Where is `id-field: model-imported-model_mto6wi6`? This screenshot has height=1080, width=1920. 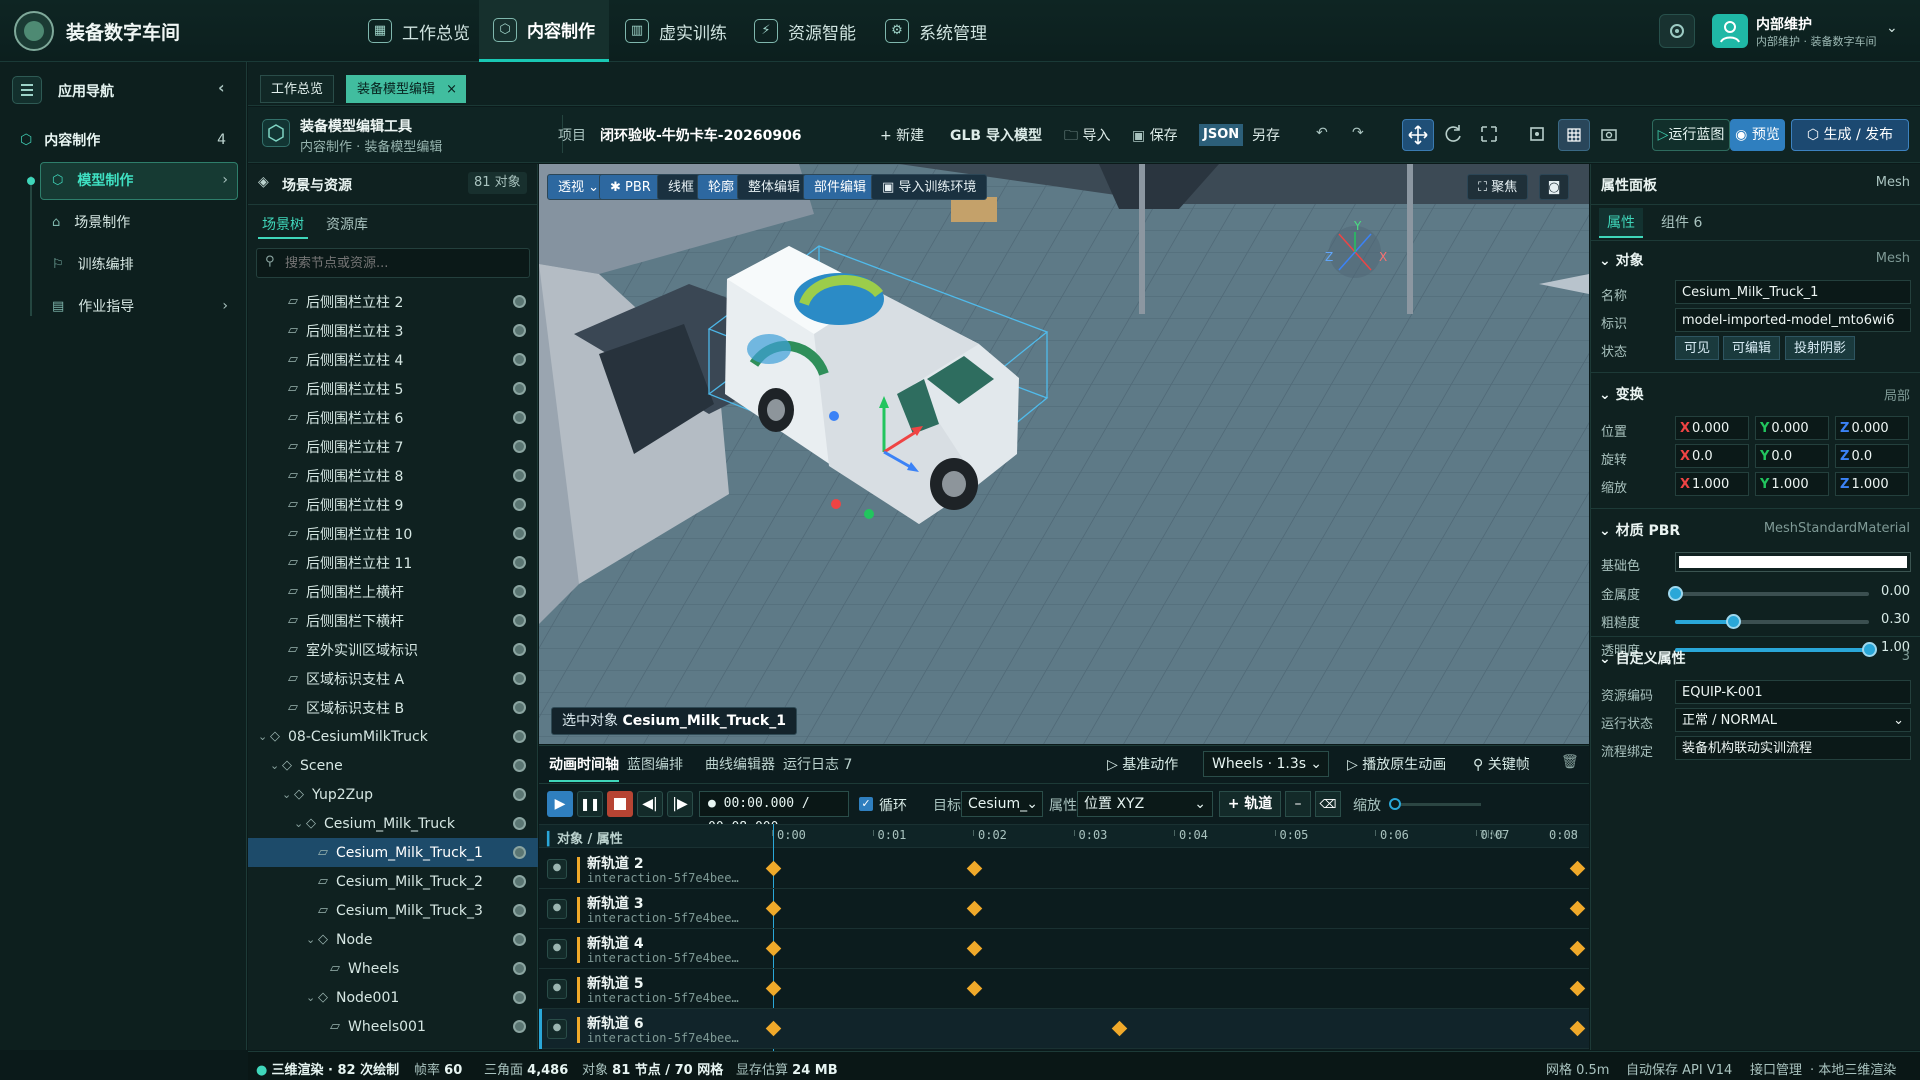
id-field: model-imported-model_mto6wi6 is located at coordinates (1793, 320).